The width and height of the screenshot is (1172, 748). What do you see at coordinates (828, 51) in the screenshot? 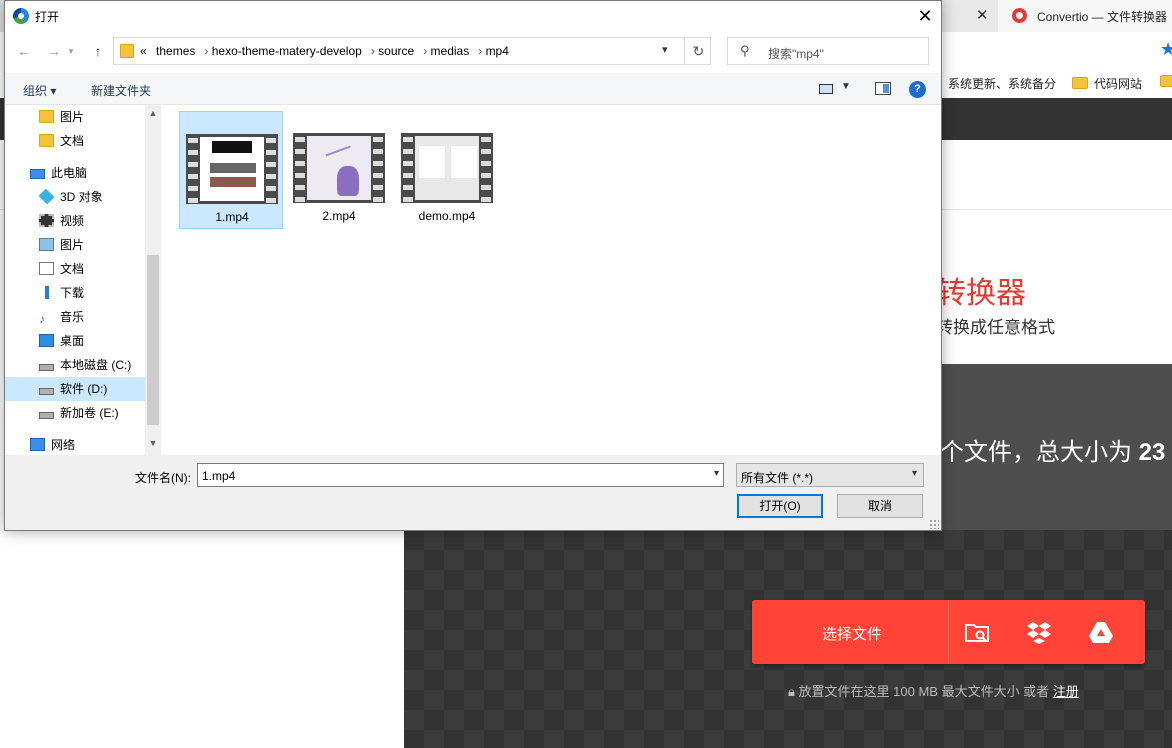
I see `search-input: ⚲ 搜索"mp4"` at bounding box center [828, 51].